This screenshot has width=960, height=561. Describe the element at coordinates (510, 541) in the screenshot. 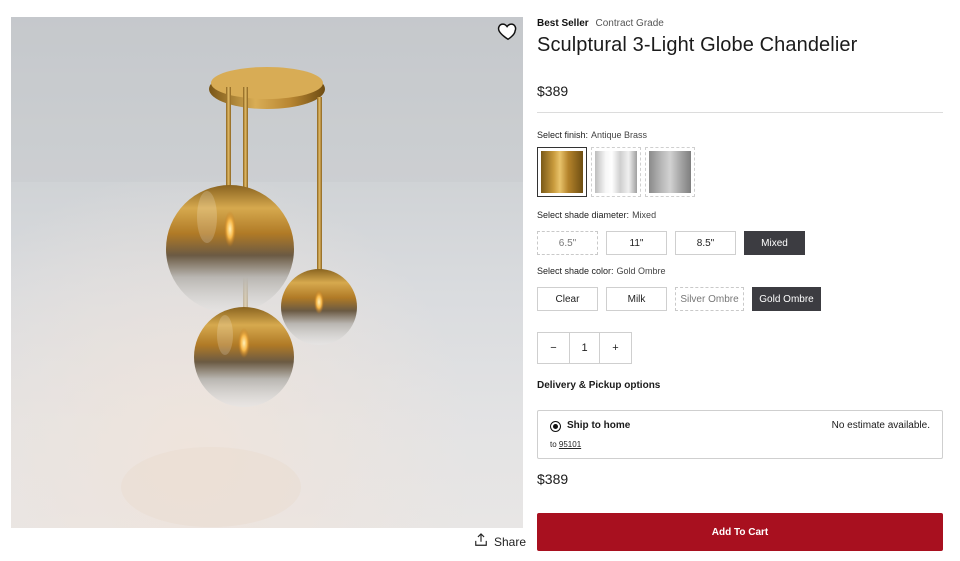

I see `share-label: Share` at that location.